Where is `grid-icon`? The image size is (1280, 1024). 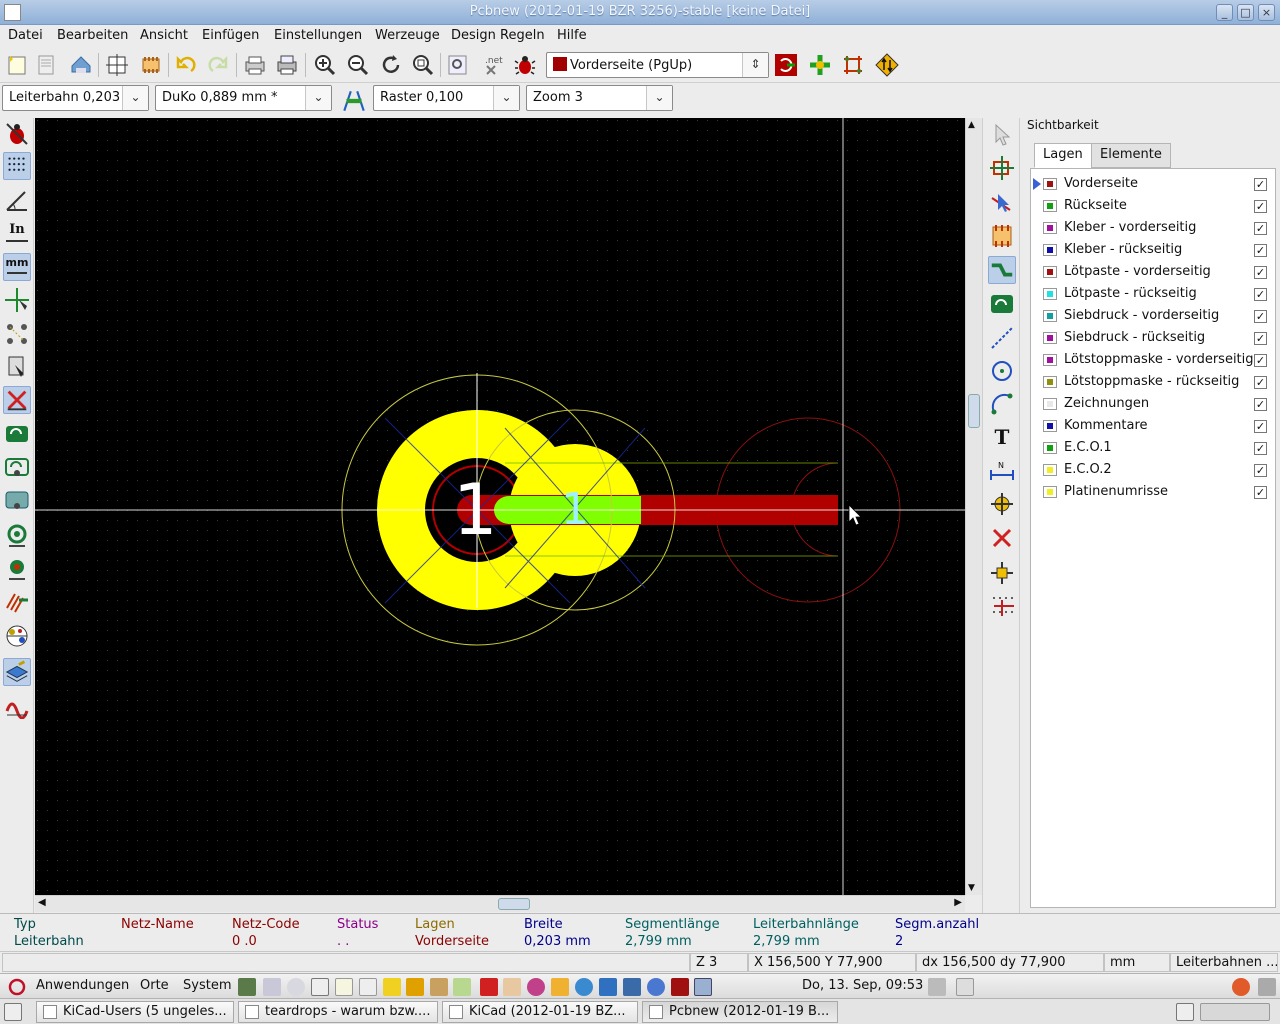
grid-icon is located at coordinates (17, 166).